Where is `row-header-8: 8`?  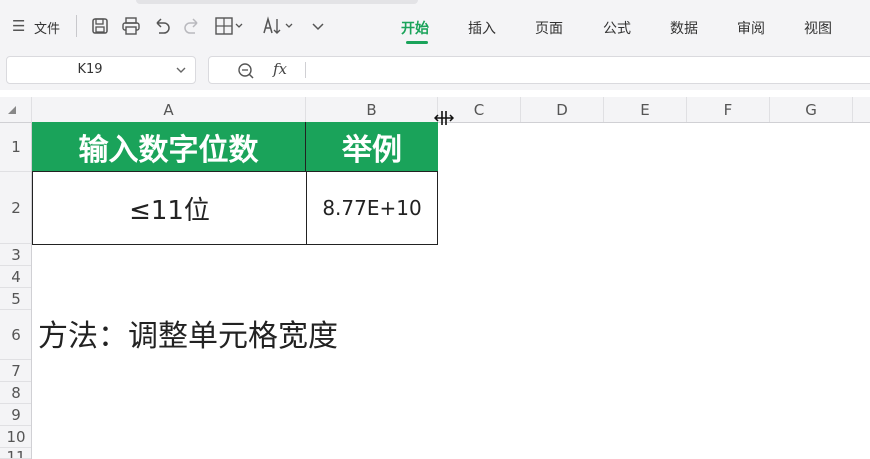
row-header-8: 8 is located at coordinates (16, 393).